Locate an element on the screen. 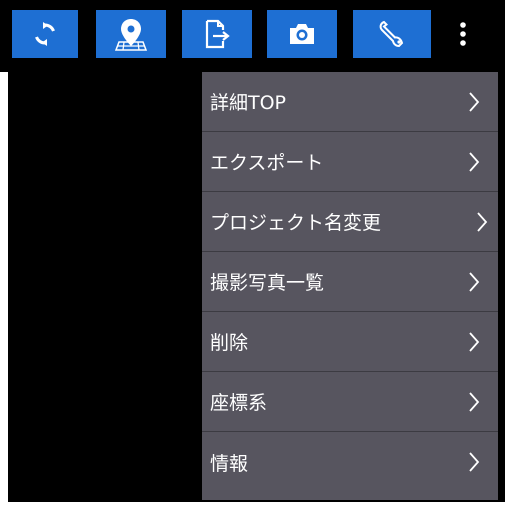  menu-item-label: 詳細TOP is located at coordinates (248, 103).